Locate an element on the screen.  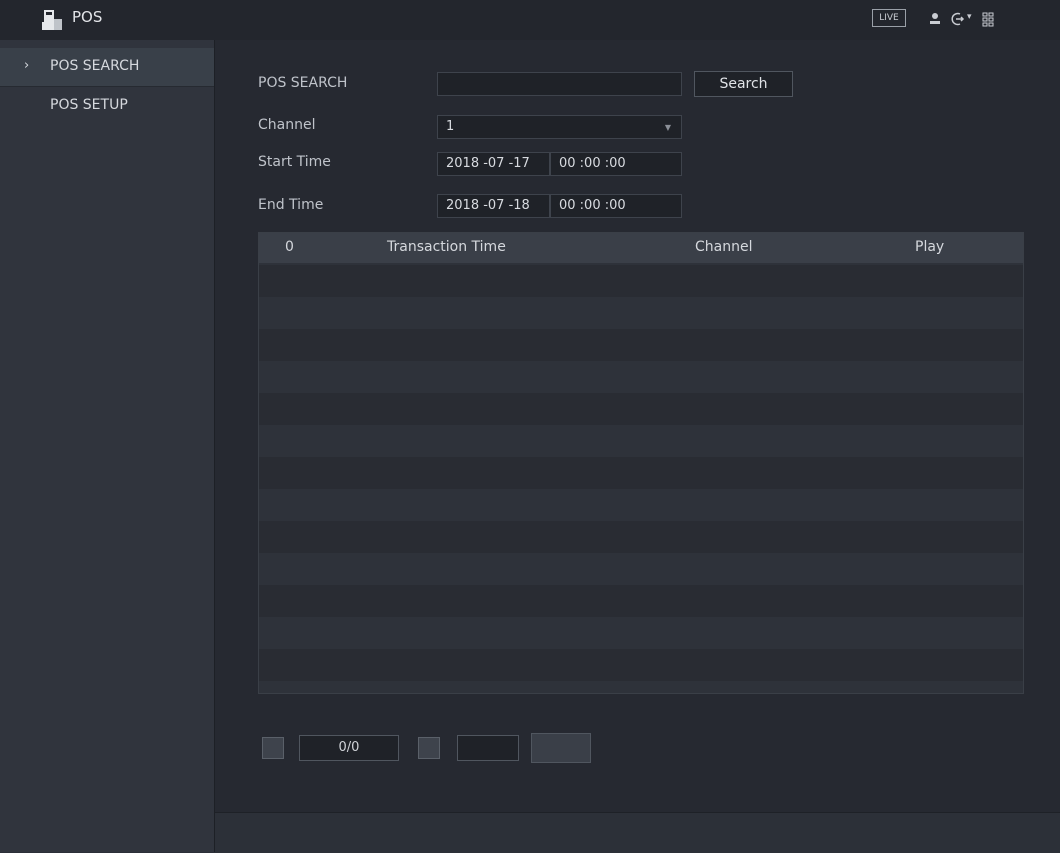
end-time-field: 00 :00 :00 is located at coordinates (616, 206).